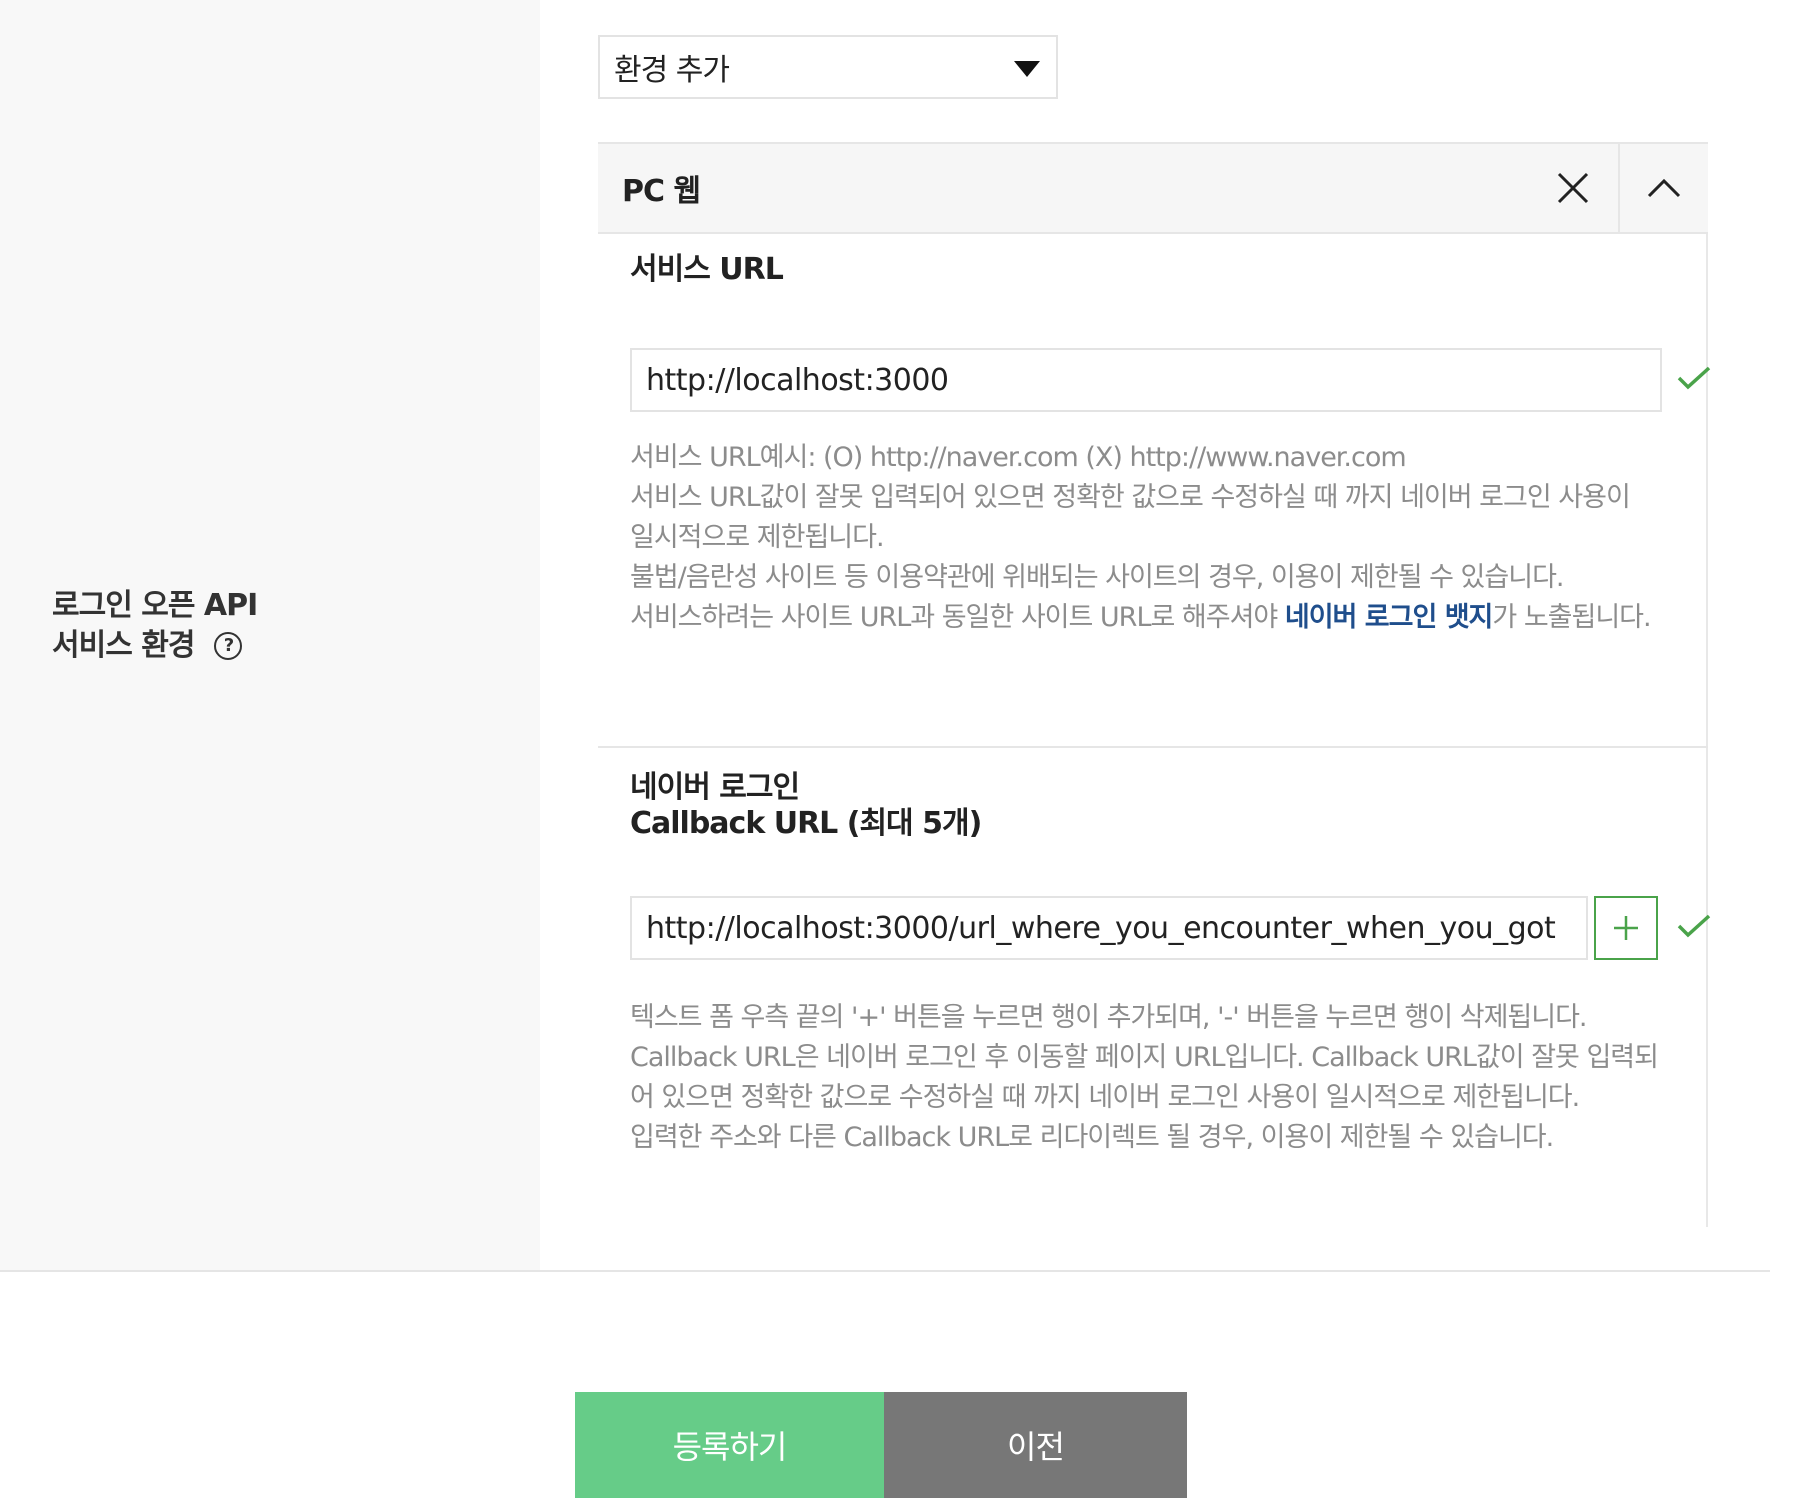  Describe the element at coordinates (1146, 380) in the screenshot. I see `service-url-input` at that location.